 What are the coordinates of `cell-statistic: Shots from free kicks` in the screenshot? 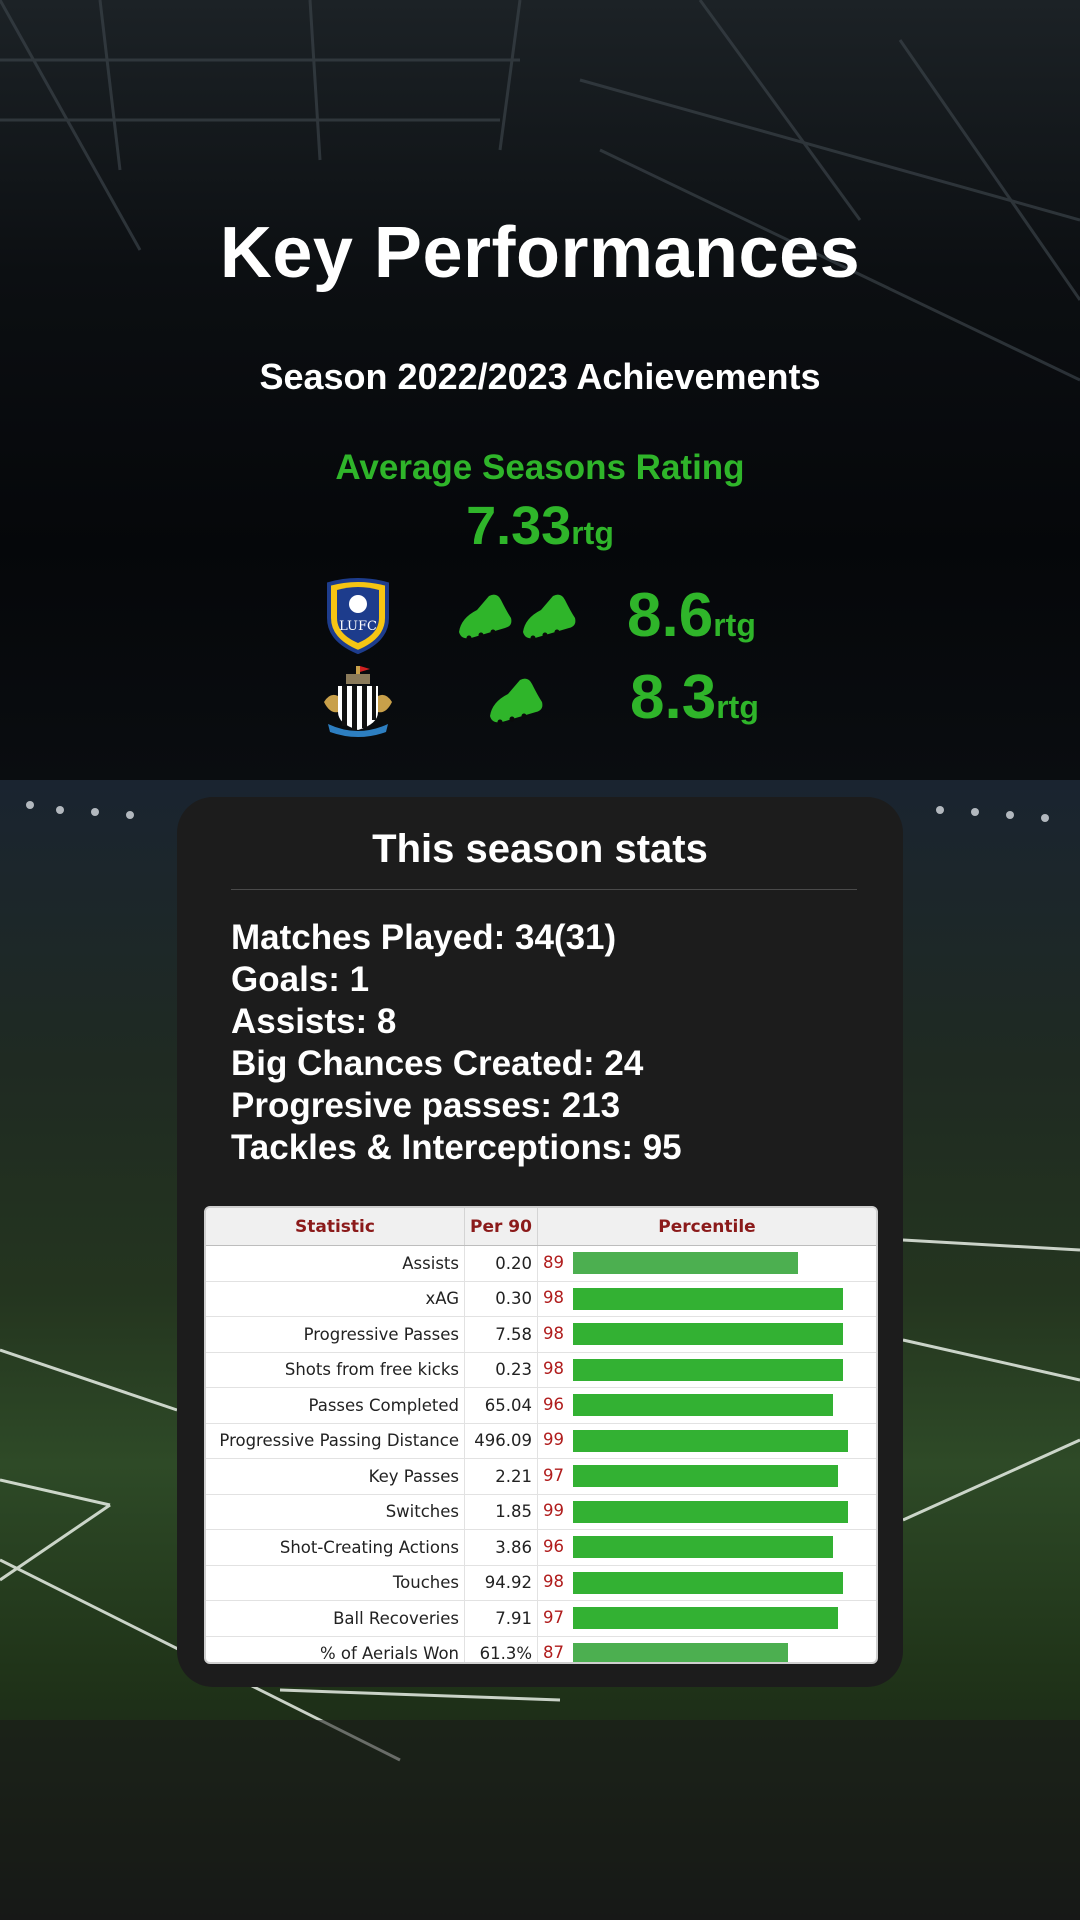 It's located at (335, 1370).